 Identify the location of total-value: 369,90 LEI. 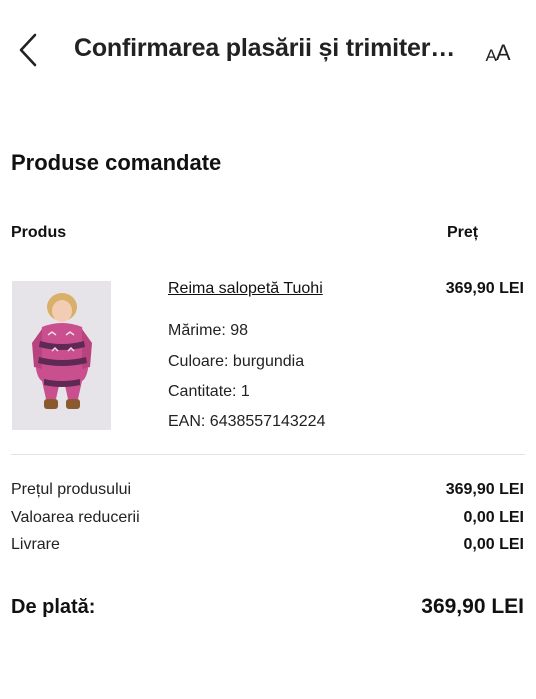
(472, 606).